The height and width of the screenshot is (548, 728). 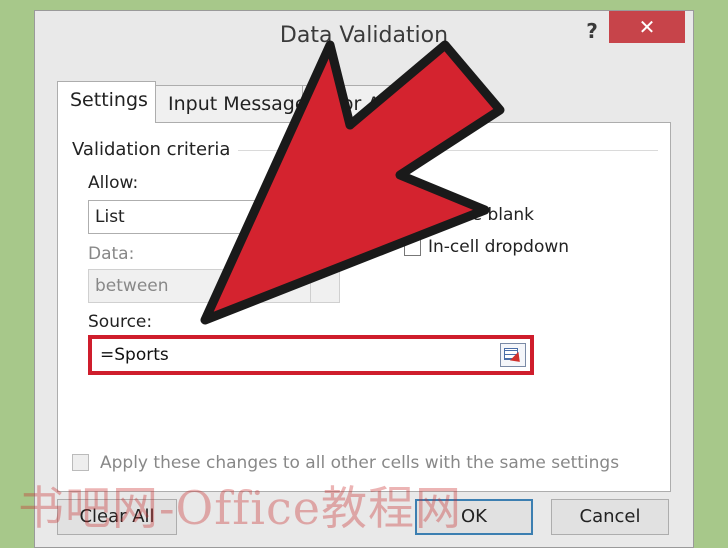 I want to click on ignore-blank-label: Ignore blank, so click(x=481, y=215).